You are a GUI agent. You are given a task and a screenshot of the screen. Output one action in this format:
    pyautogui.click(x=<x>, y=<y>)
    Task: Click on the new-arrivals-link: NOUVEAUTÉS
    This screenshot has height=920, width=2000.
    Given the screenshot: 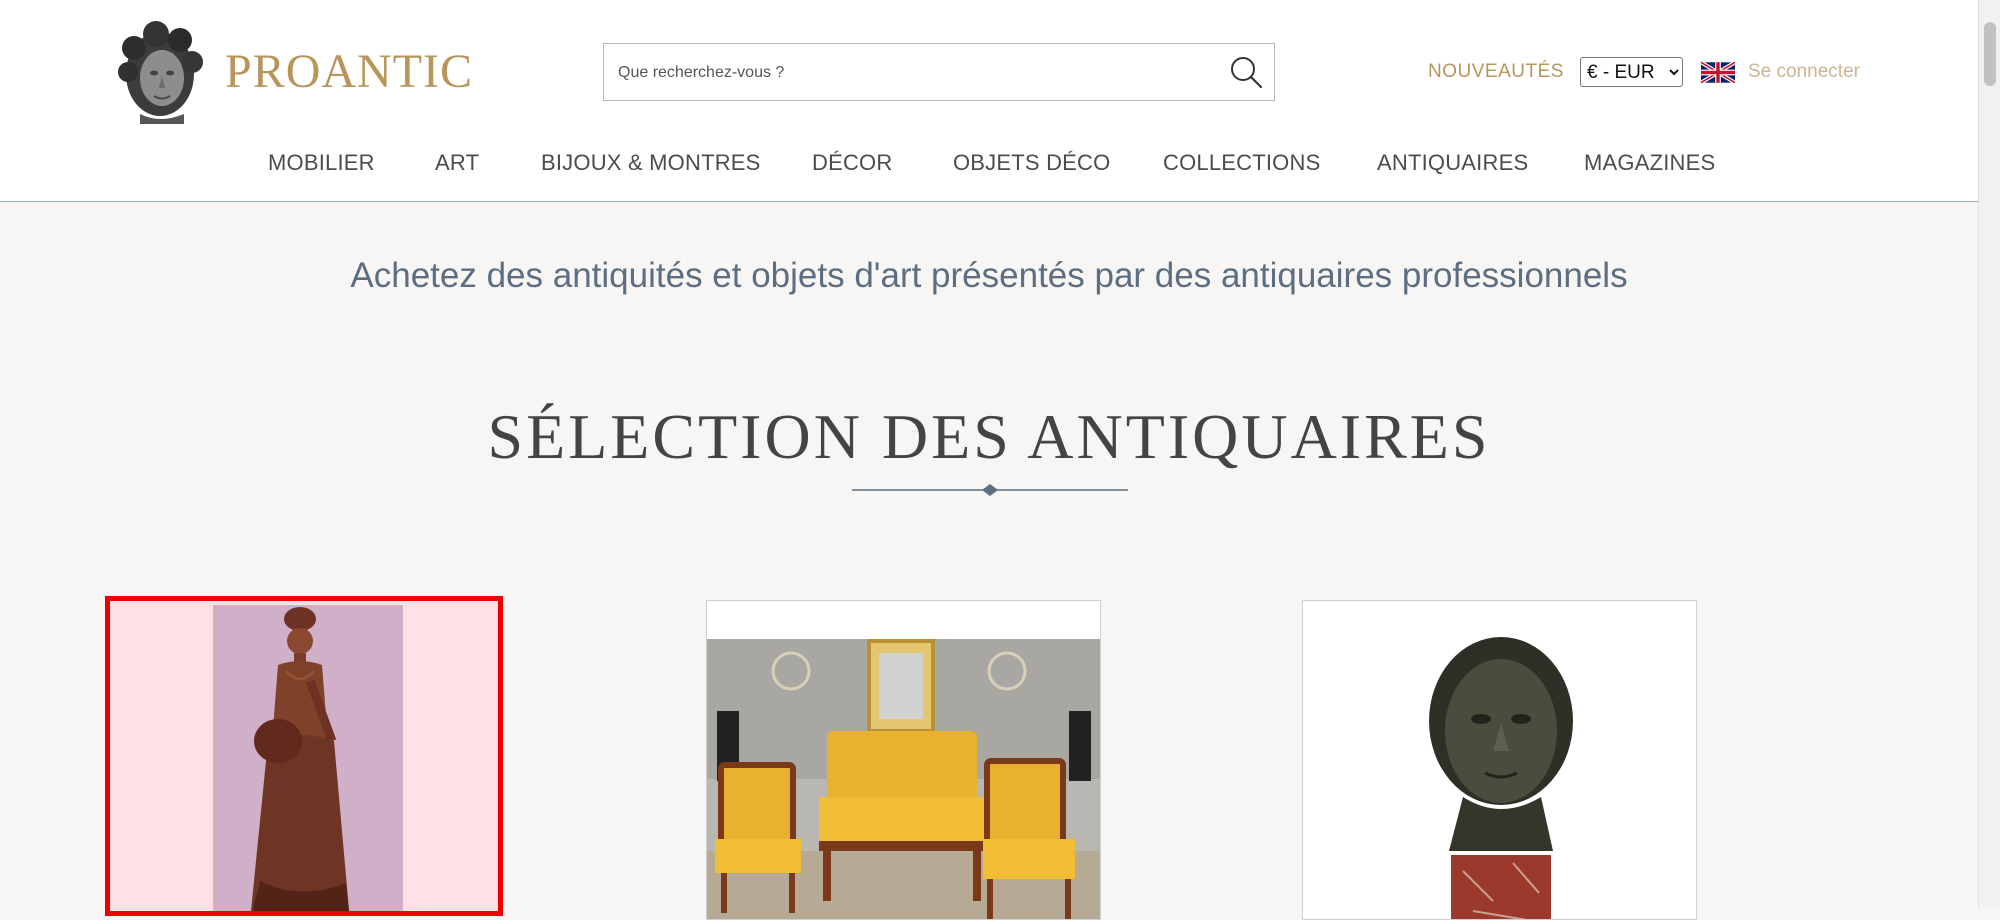 What is the action you would take?
    pyautogui.click(x=1496, y=72)
    